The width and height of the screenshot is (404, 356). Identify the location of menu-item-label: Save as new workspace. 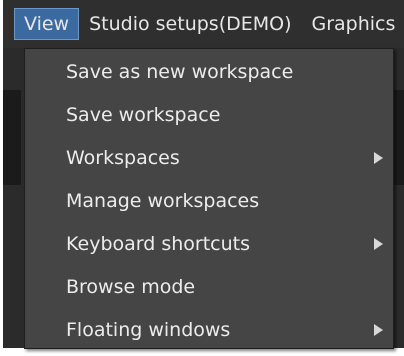
(180, 71).